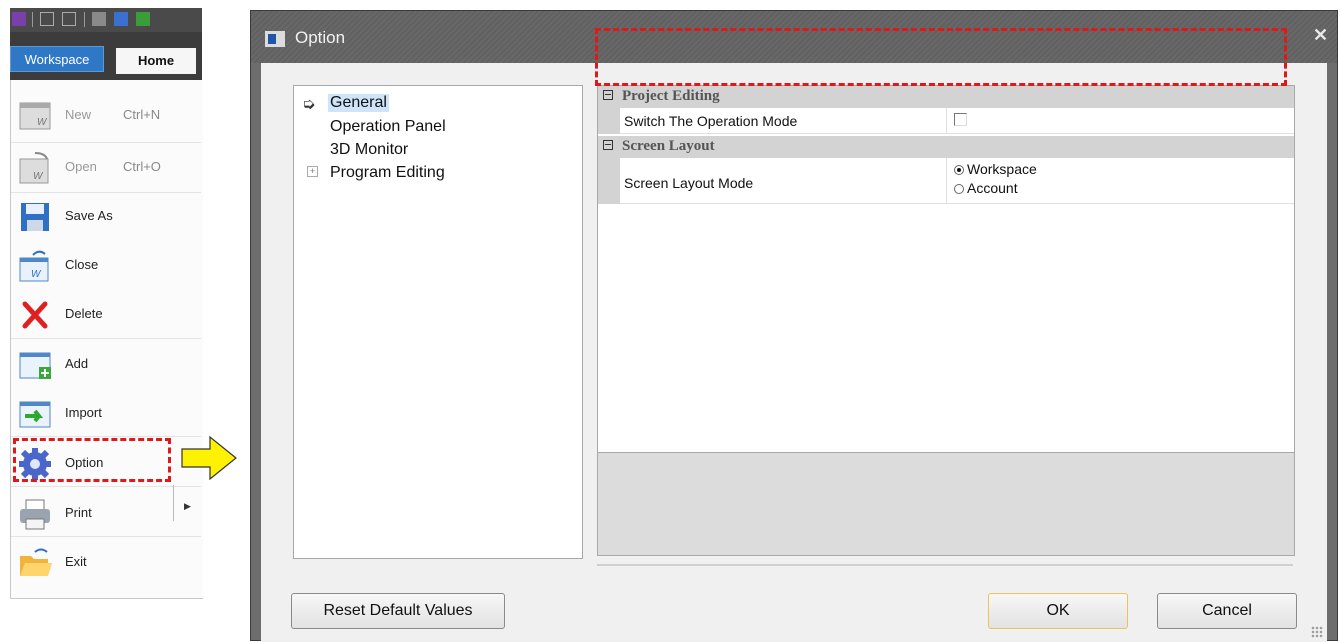 The image size is (1340, 642). I want to click on tree-item-program-editing: Program Editing, so click(387, 173).